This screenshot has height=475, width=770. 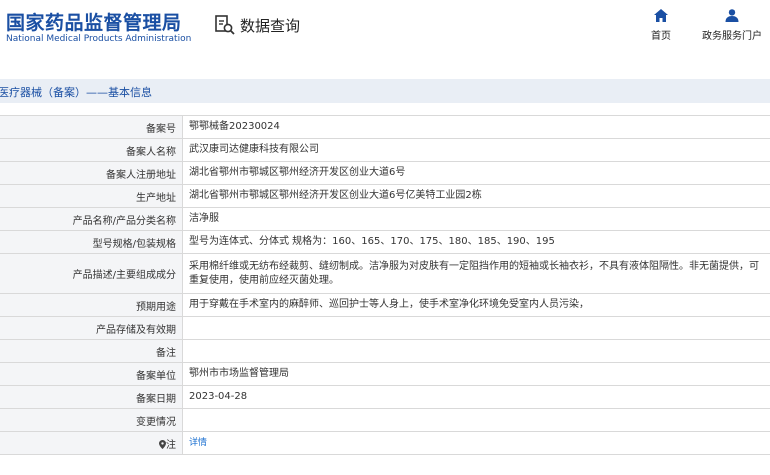 I want to click on table-row: 备注, so click(x=385, y=351).